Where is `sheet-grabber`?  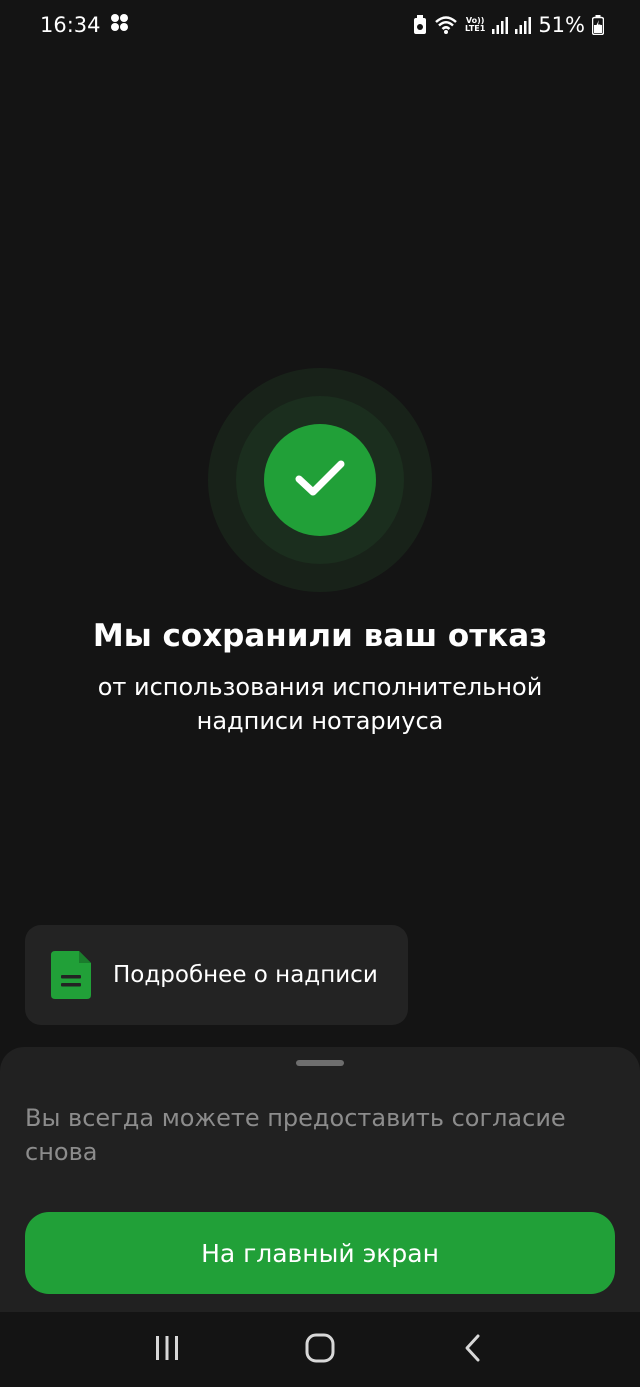 sheet-grabber is located at coordinates (320, 1063).